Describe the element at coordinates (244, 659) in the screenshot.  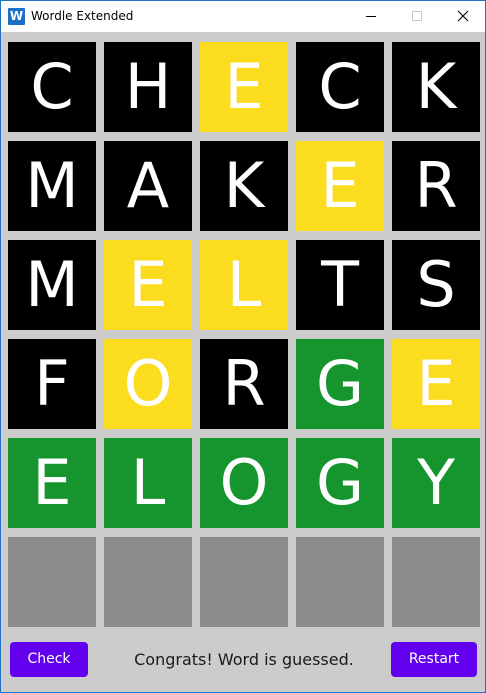
I see `status-message: Congrats! Word is guessed.` at that location.